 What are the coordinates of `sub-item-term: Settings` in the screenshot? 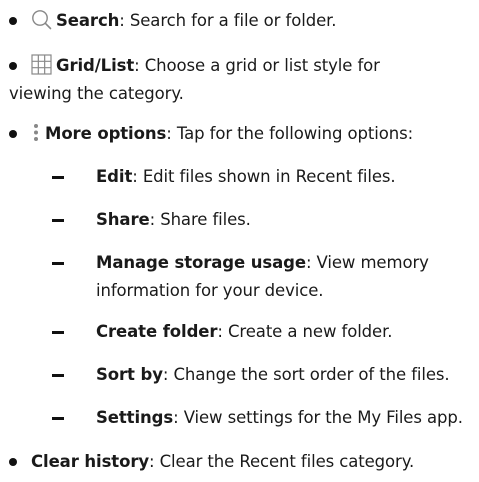 It's located at (135, 417).